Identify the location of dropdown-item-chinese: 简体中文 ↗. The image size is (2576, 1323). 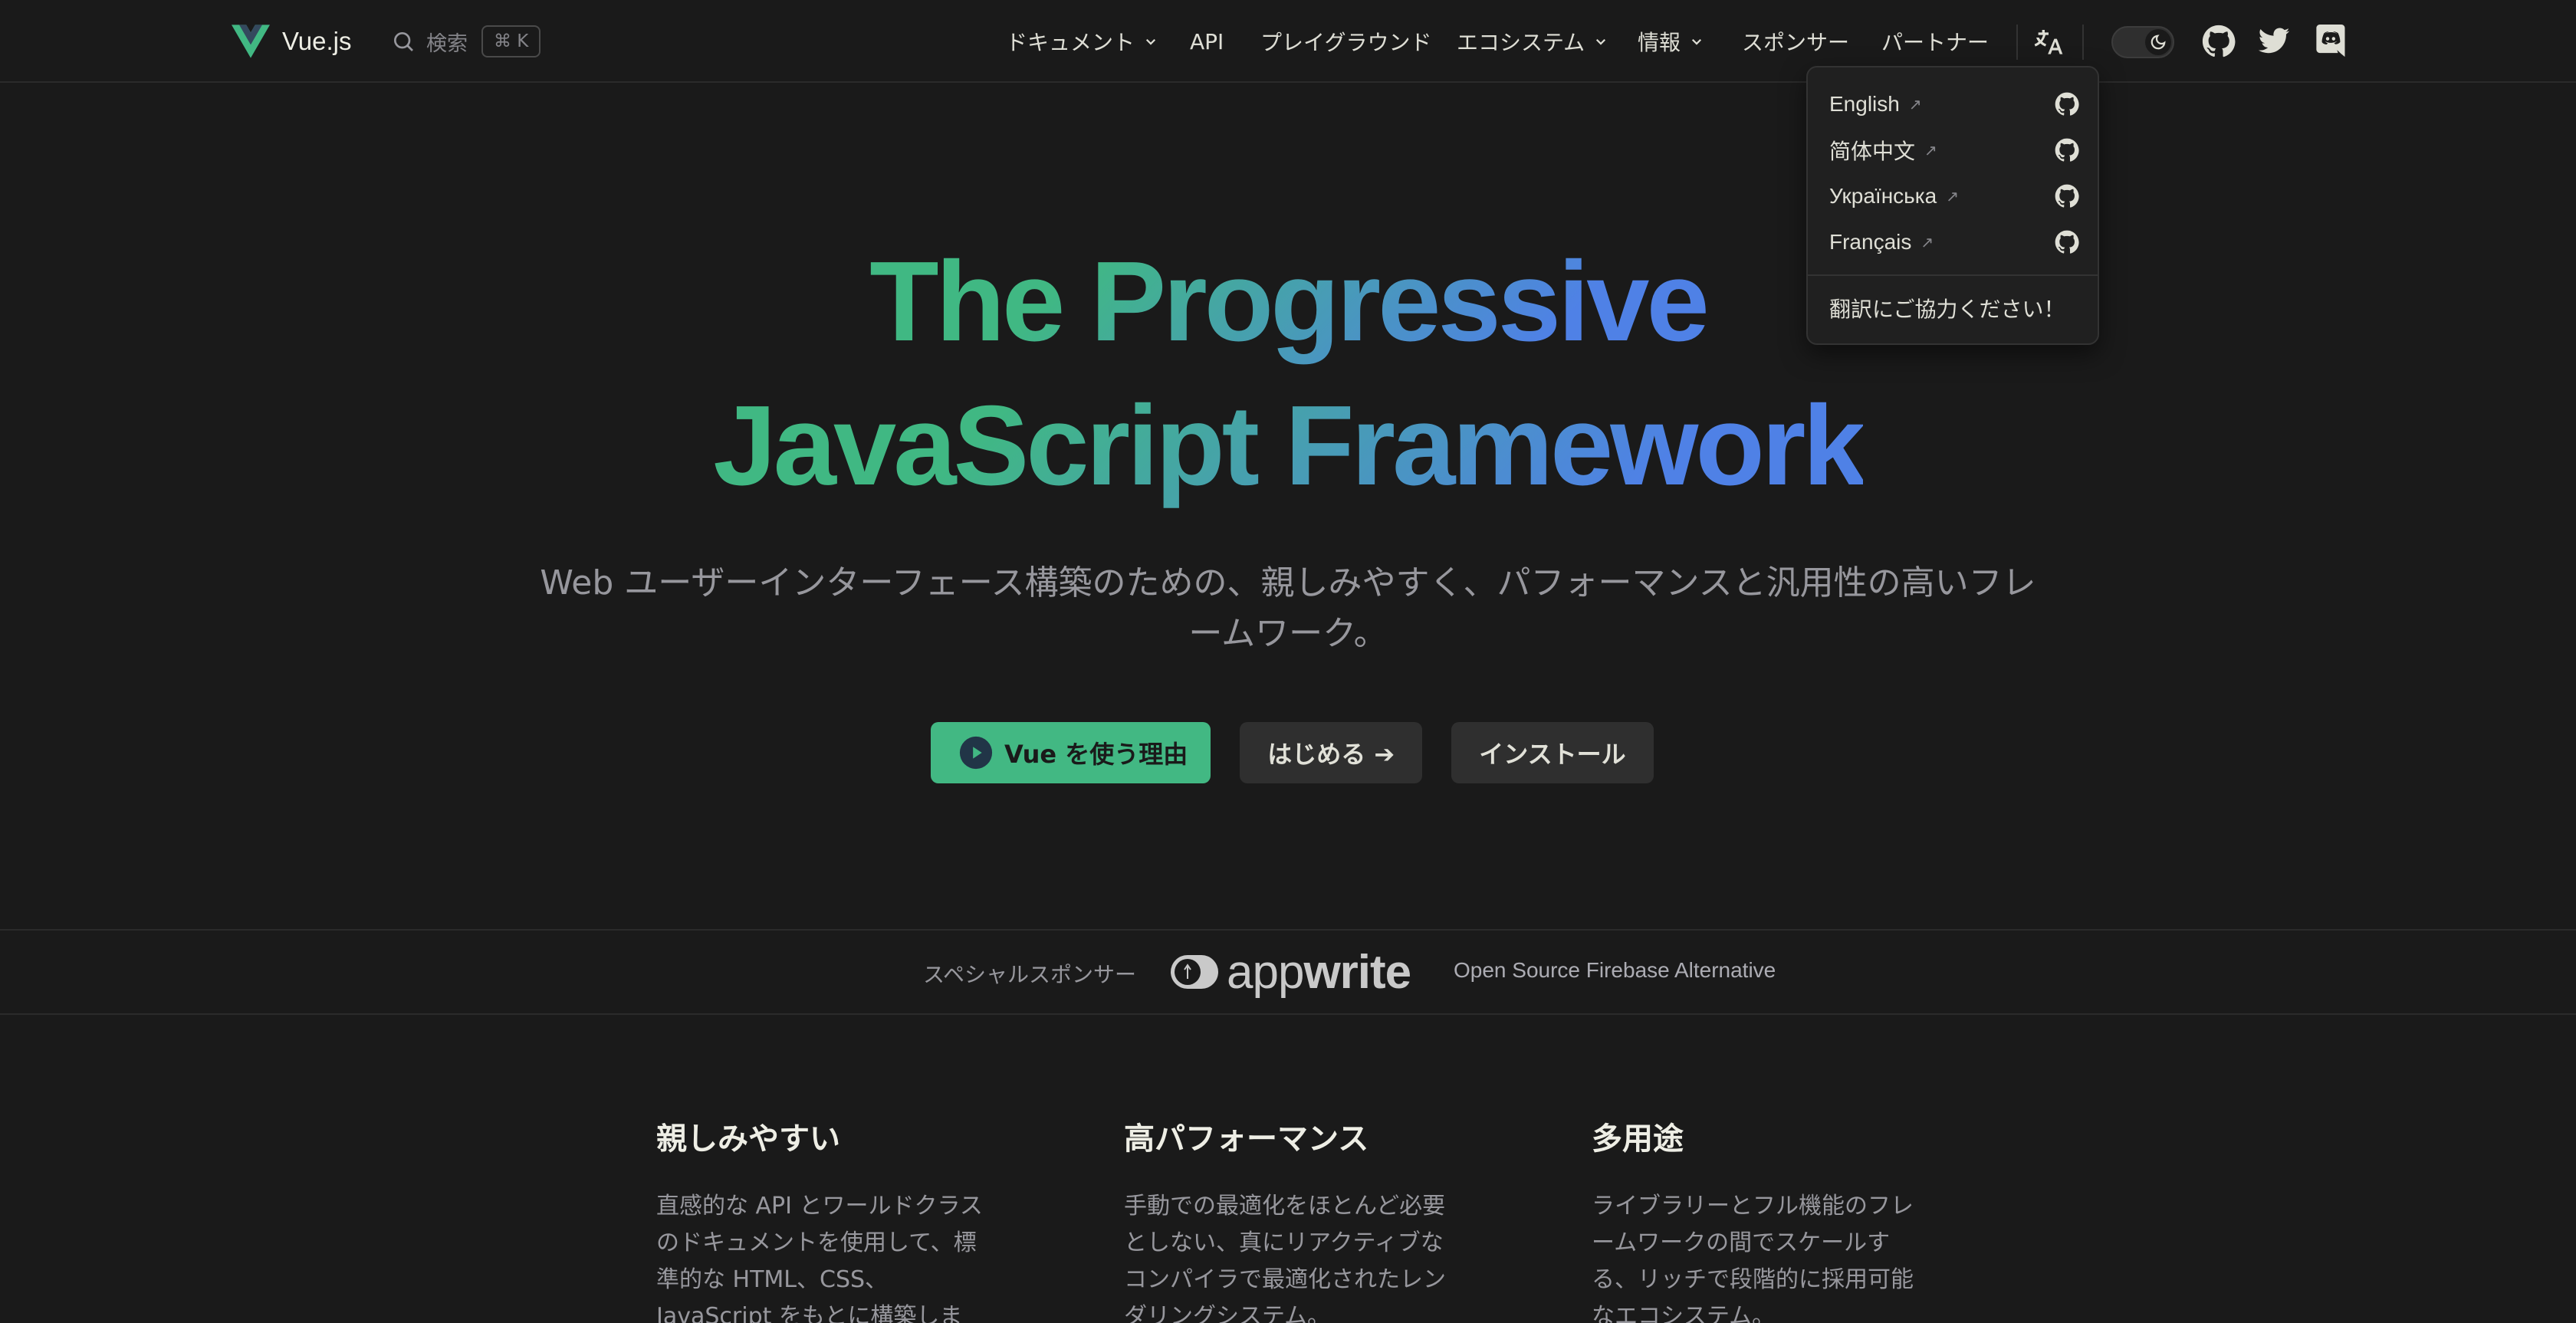
(1954, 150).